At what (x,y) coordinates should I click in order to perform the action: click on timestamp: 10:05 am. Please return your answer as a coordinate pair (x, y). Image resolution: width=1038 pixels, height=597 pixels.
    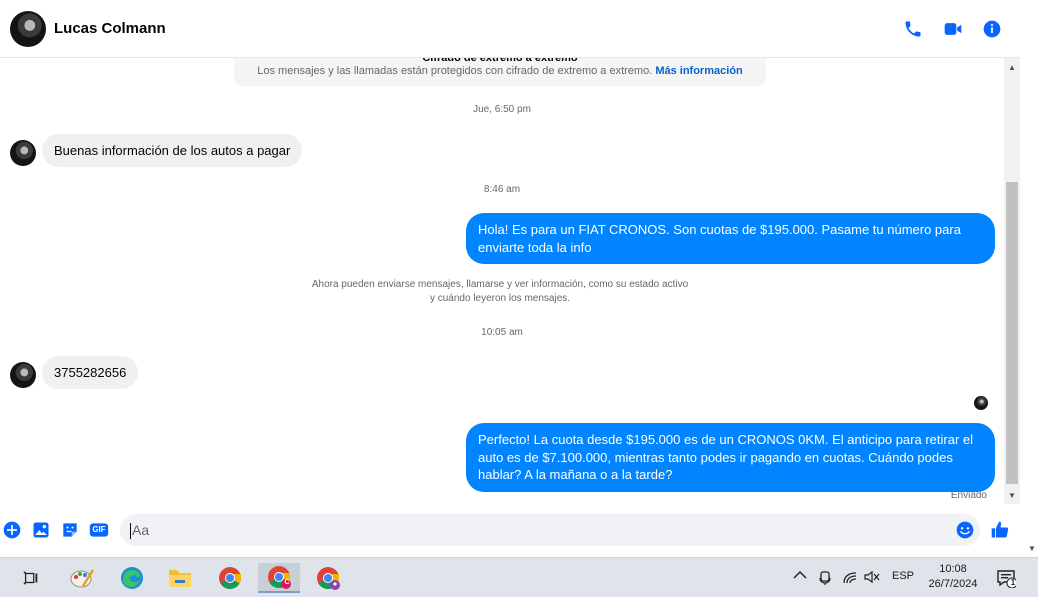
    Looking at the image, I should click on (502, 332).